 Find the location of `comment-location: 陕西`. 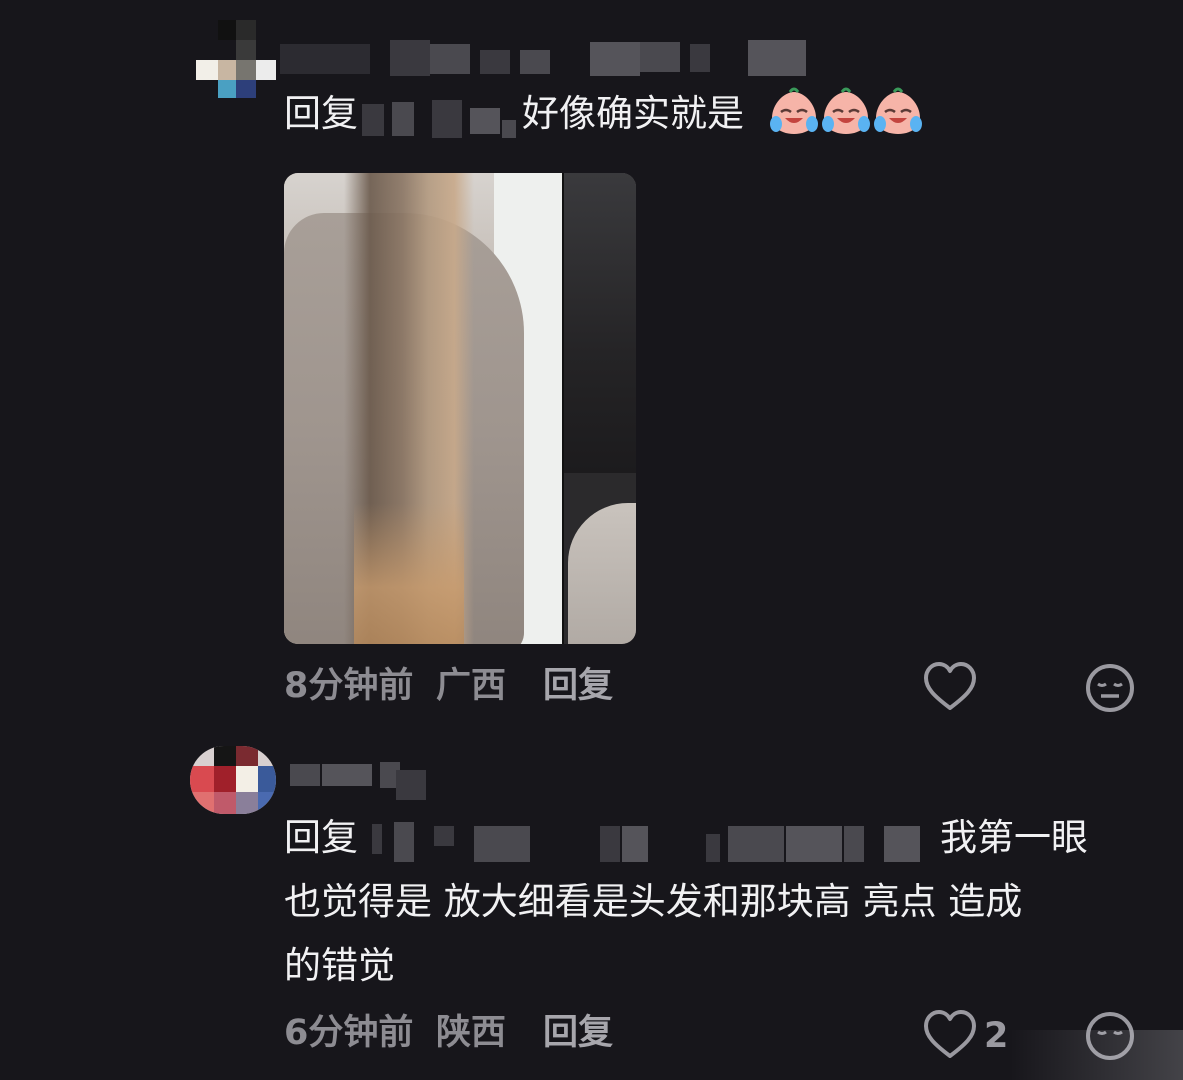

comment-location: 陕西 is located at coordinates (471, 1033).